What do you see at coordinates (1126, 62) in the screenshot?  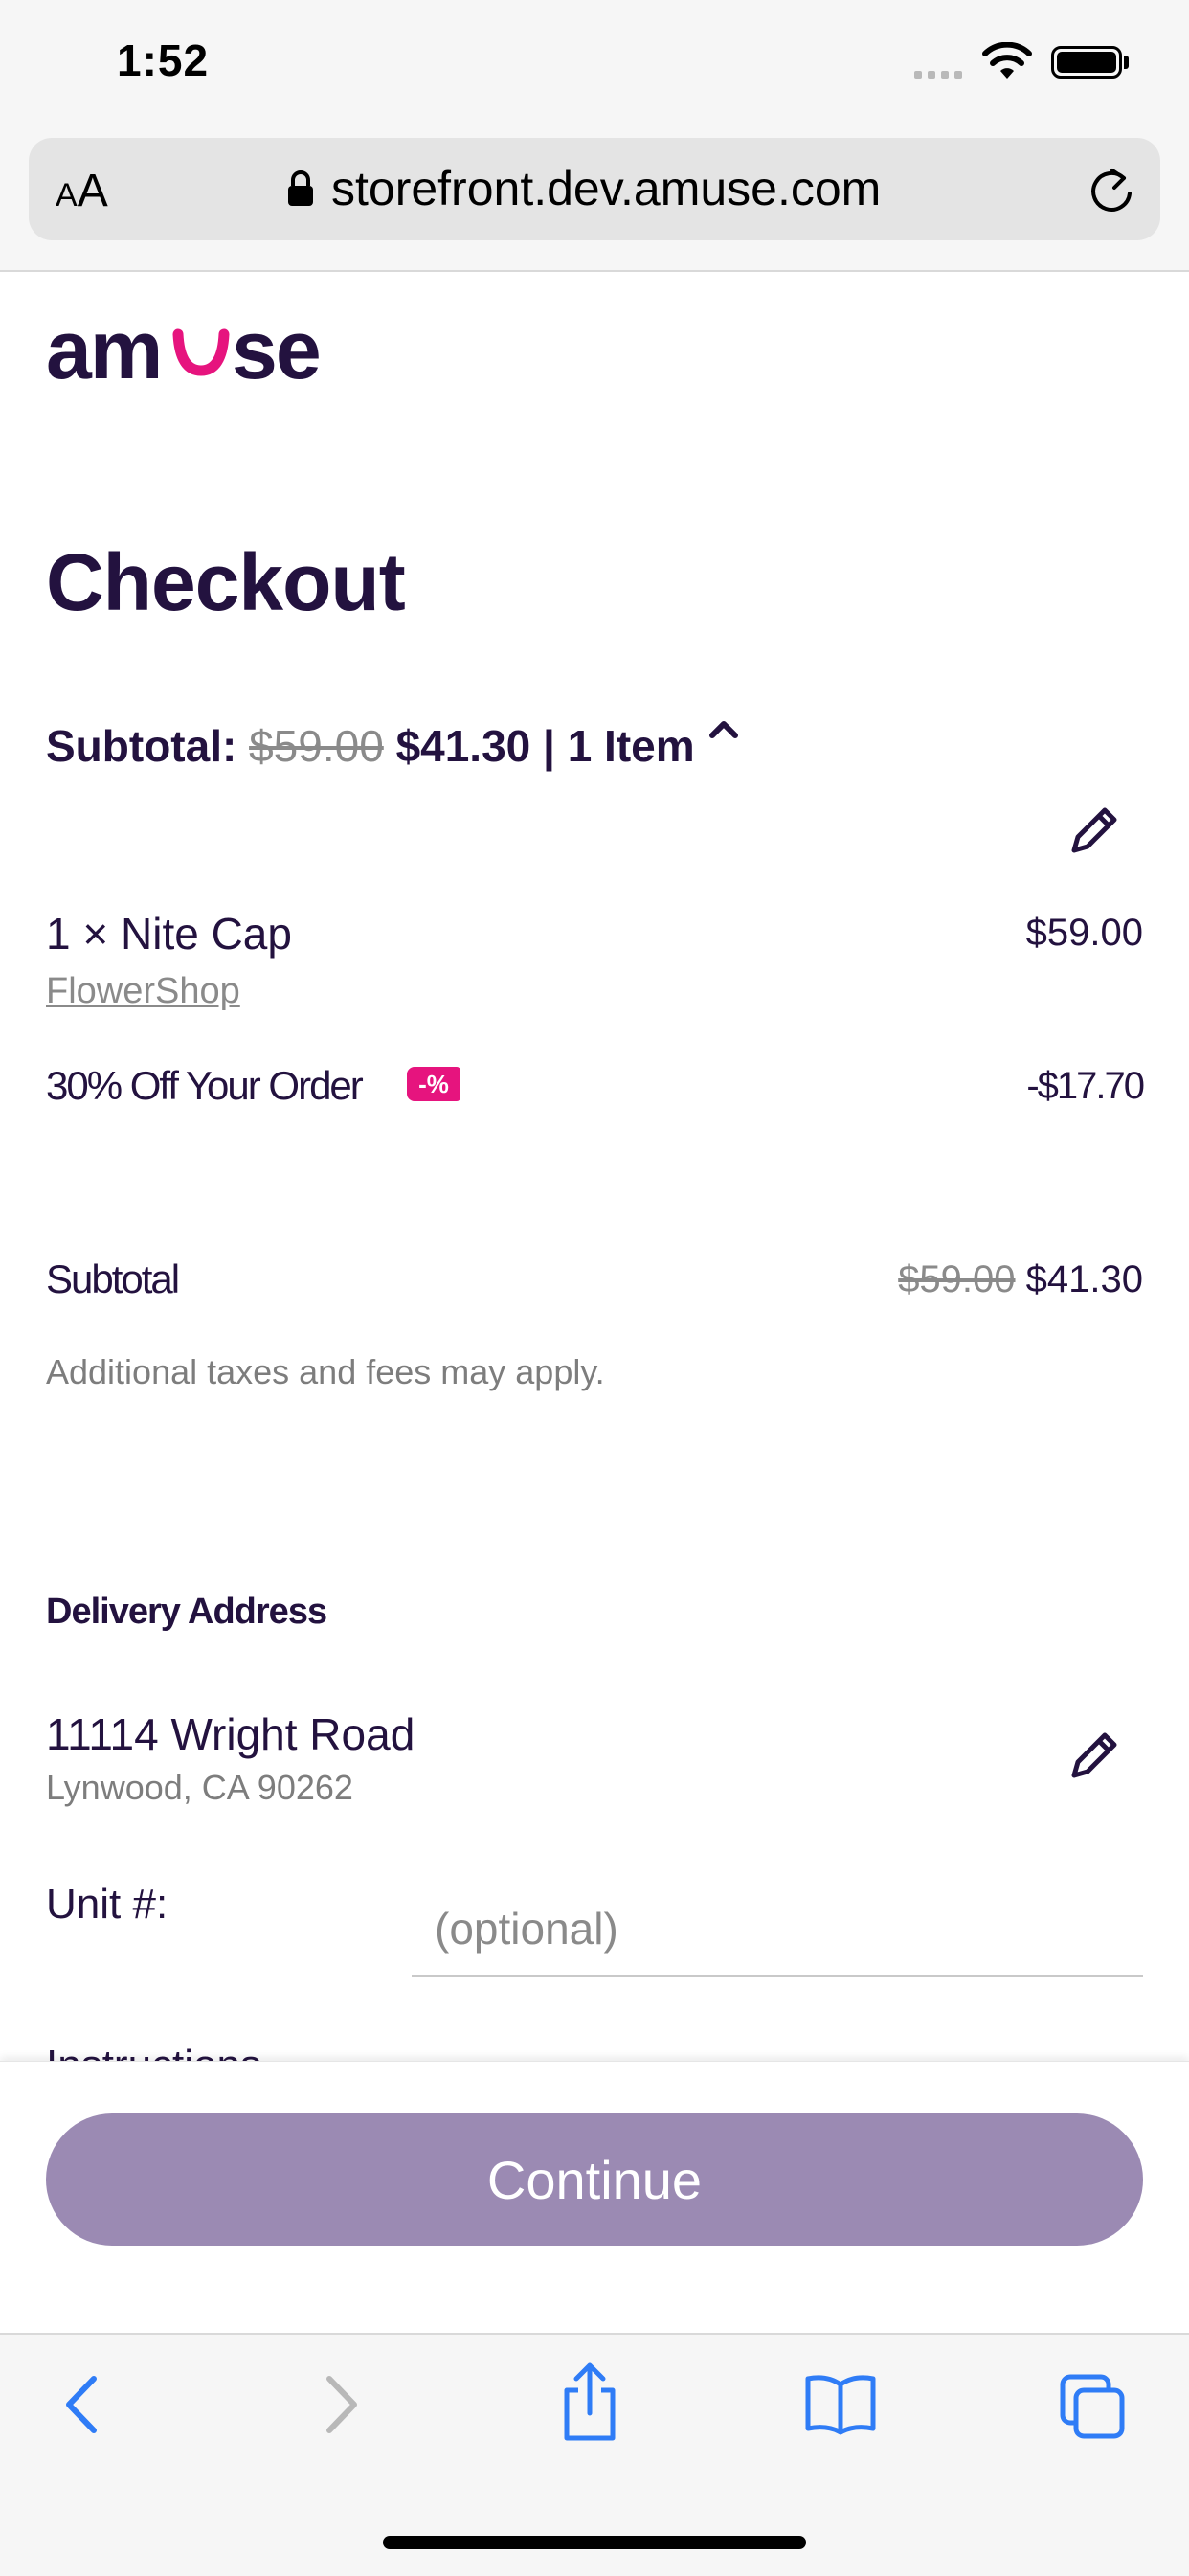 I see `battery-cap` at bounding box center [1126, 62].